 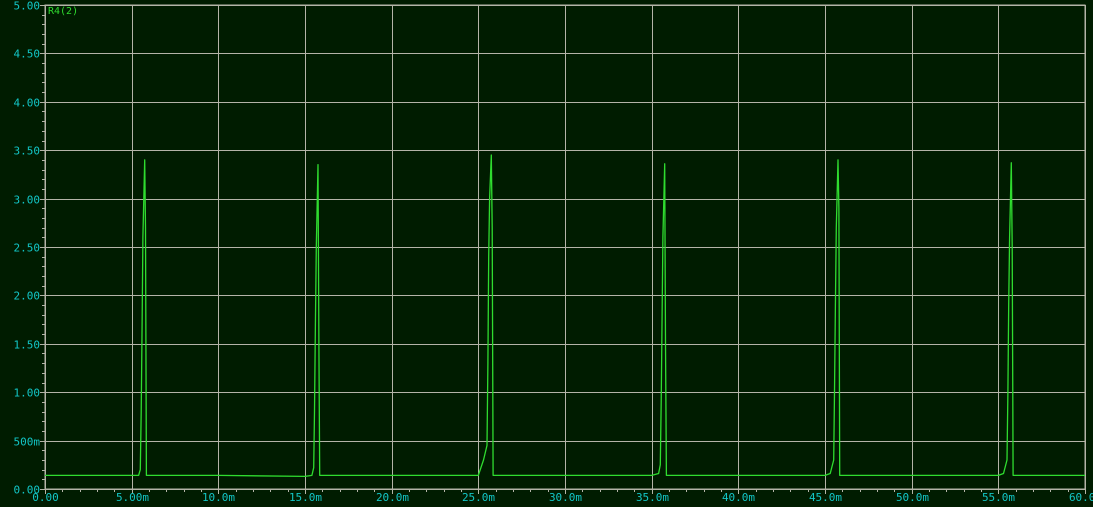 I want to click on y-tick-label: 5.00, so click(x=27, y=6).